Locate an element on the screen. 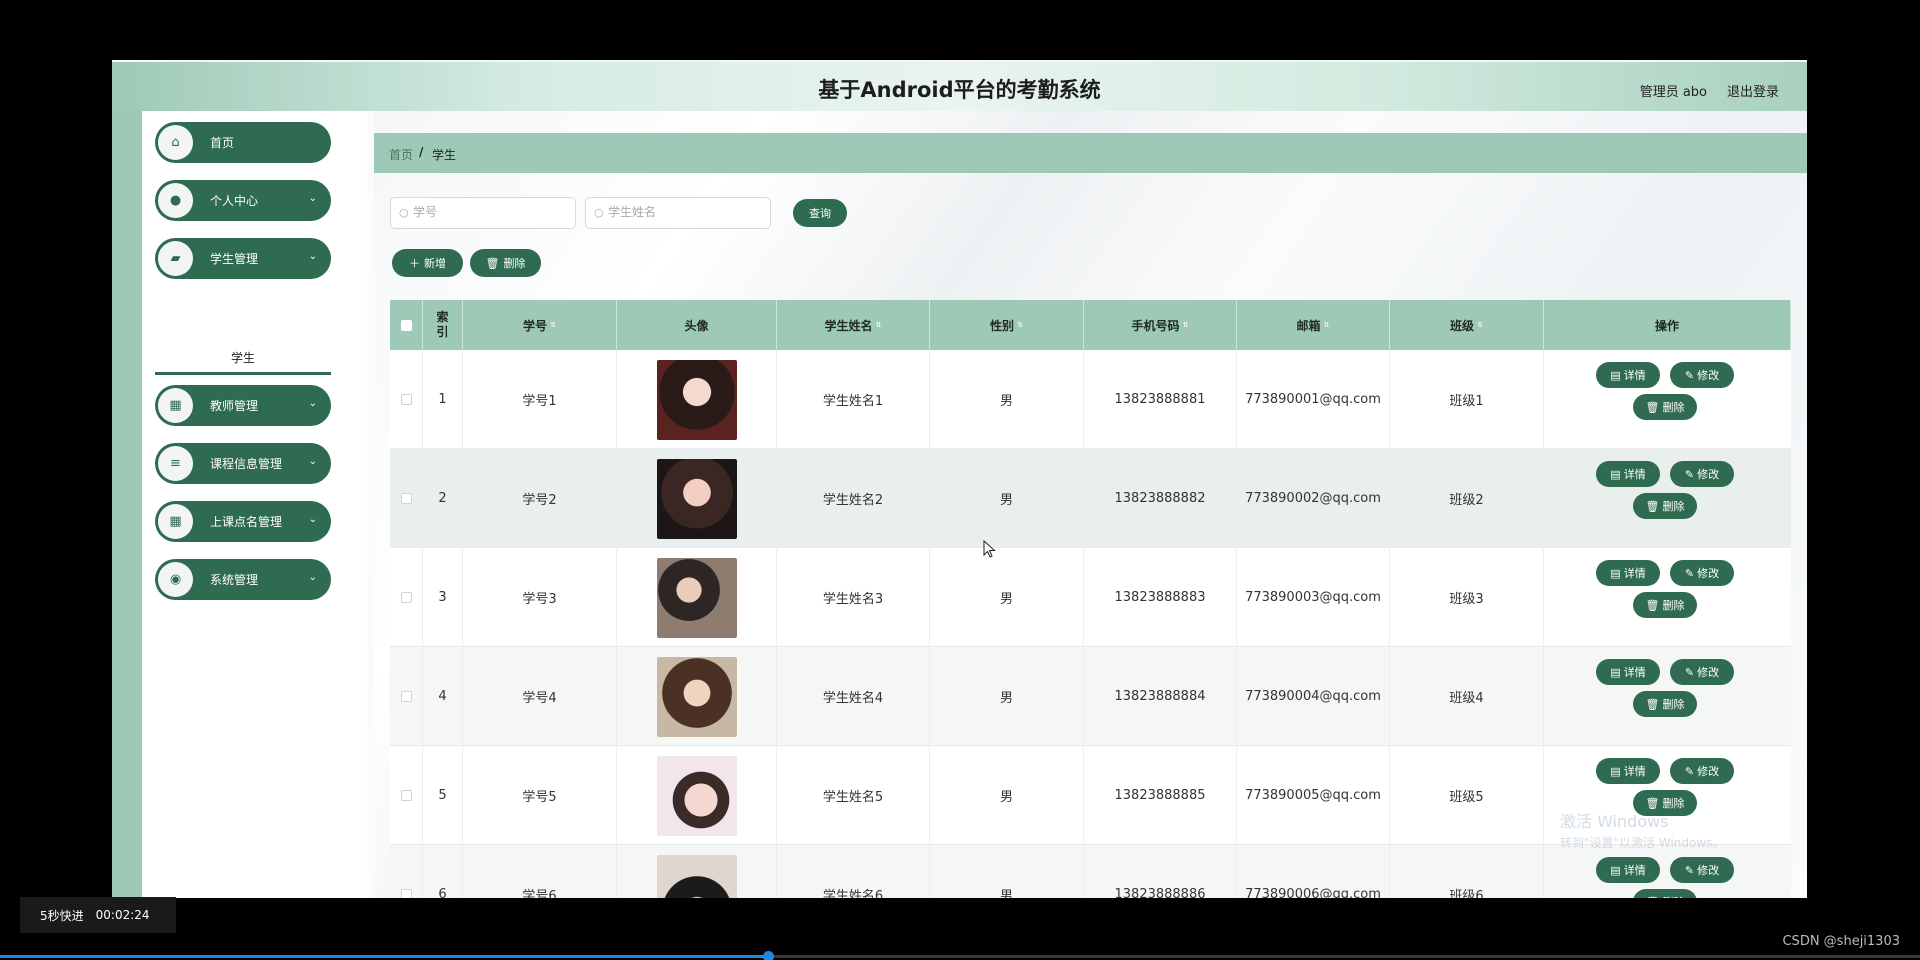  sidebar-item-0: ⌂ 首页 is located at coordinates (243, 142).